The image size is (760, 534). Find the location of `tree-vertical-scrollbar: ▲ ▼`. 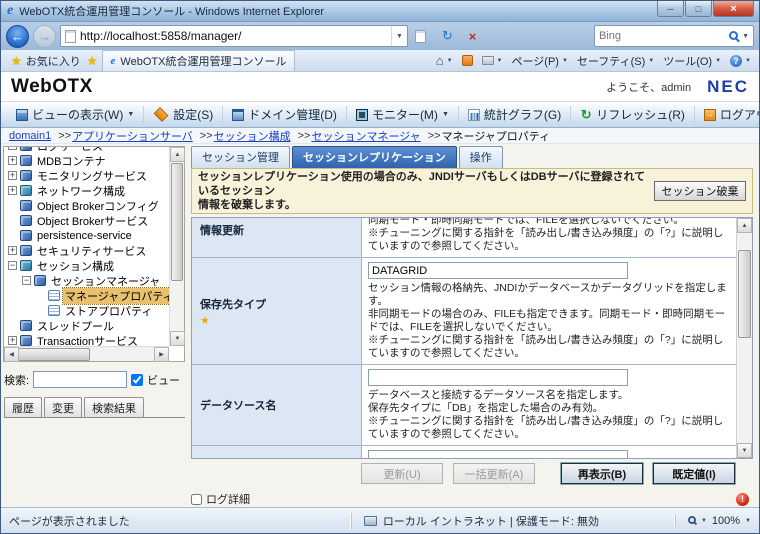

tree-vertical-scrollbar: ▲ ▼ is located at coordinates (177, 246).